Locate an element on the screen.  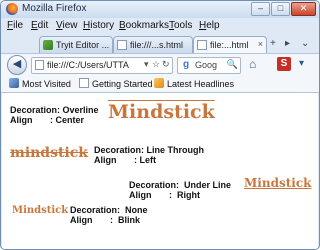
tab-close-icon: × is located at coordinates (260, 44).